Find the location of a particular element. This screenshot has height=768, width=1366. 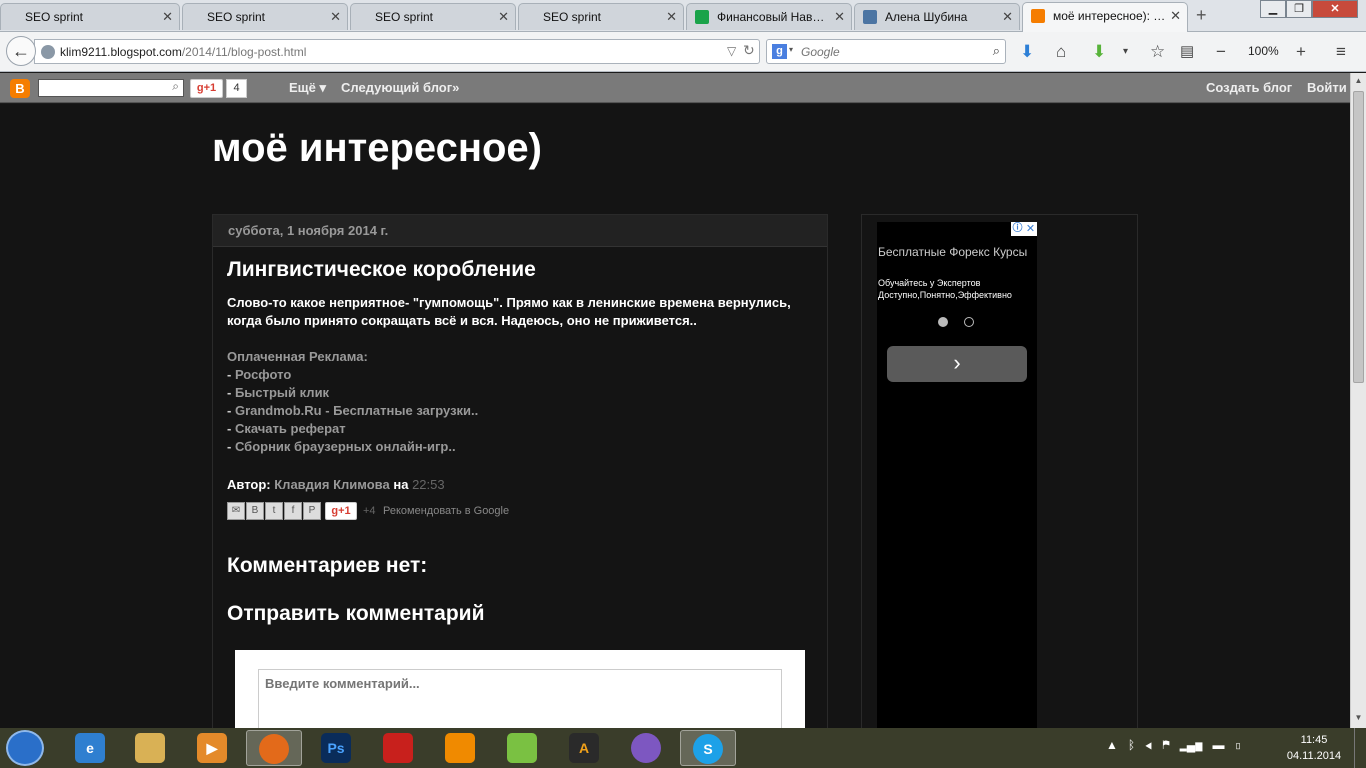

ad-link: Росфото is located at coordinates (263, 374).